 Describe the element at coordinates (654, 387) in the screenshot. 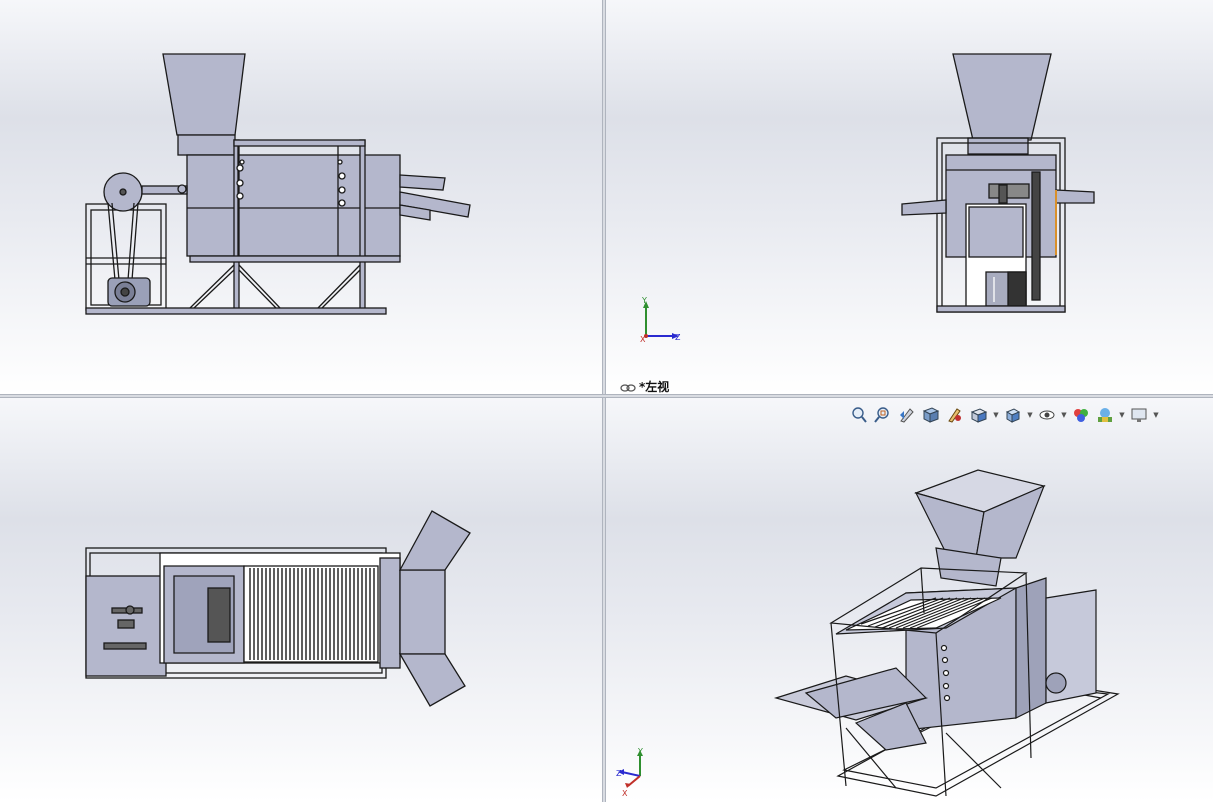

I see `view-name: *左视` at that location.